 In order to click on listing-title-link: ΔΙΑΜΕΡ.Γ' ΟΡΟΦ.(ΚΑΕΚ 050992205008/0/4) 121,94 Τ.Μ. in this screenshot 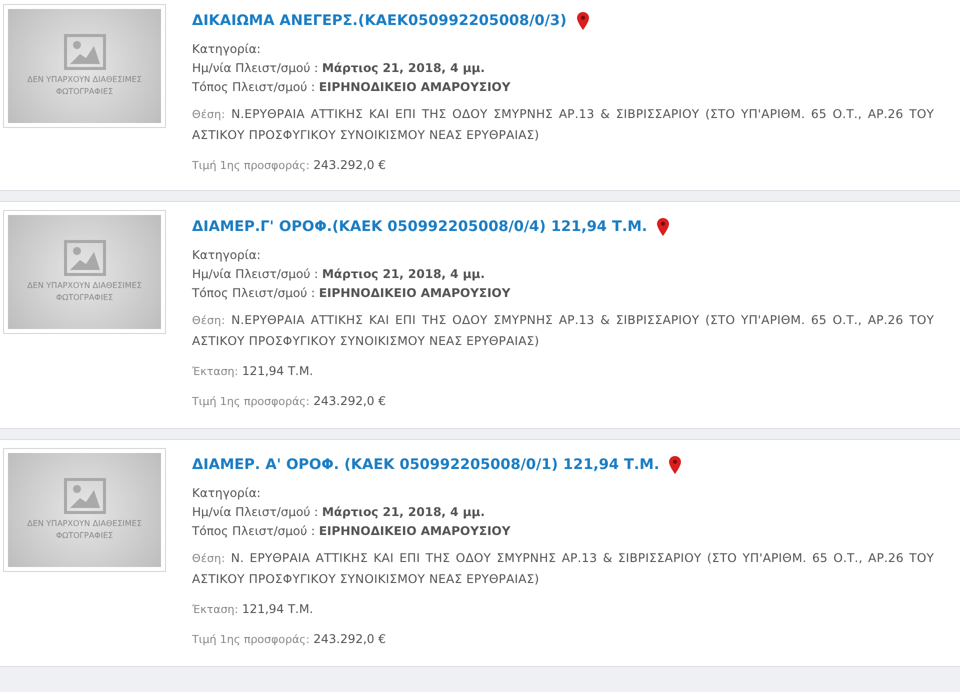, I will do `click(420, 227)`.